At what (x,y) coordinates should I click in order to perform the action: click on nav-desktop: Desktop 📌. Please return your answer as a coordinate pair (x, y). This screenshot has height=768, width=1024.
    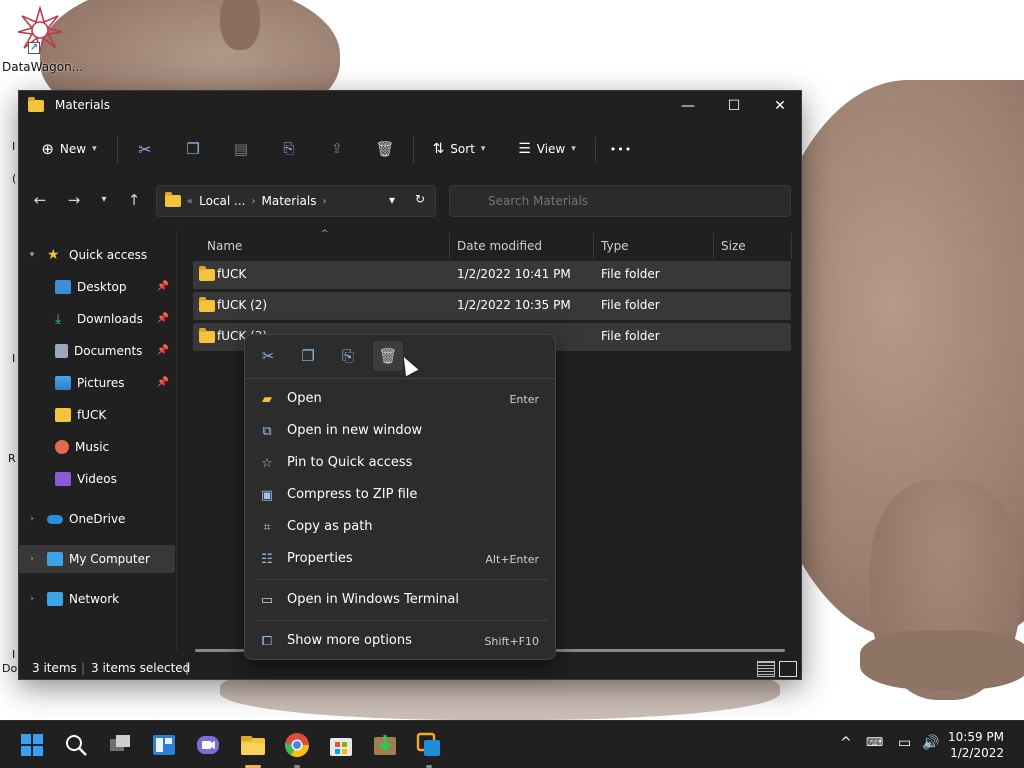
    Looking at the image, I should click on (97, 287).